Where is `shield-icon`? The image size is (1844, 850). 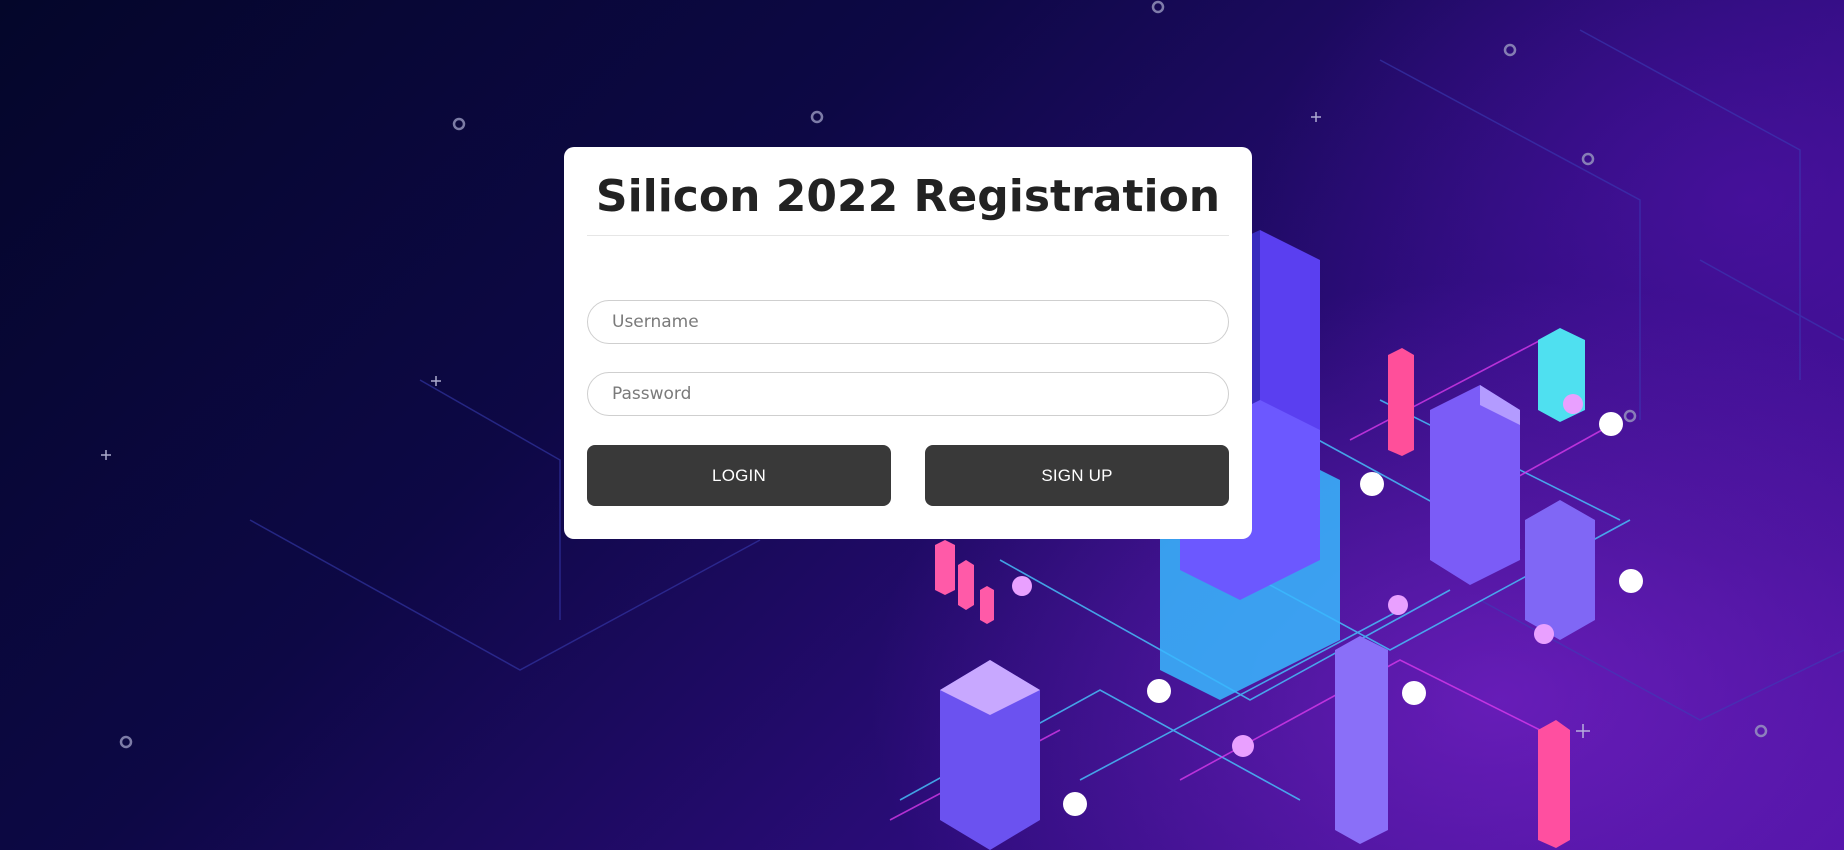 shield-icon is located at coordinates (1372, 484).